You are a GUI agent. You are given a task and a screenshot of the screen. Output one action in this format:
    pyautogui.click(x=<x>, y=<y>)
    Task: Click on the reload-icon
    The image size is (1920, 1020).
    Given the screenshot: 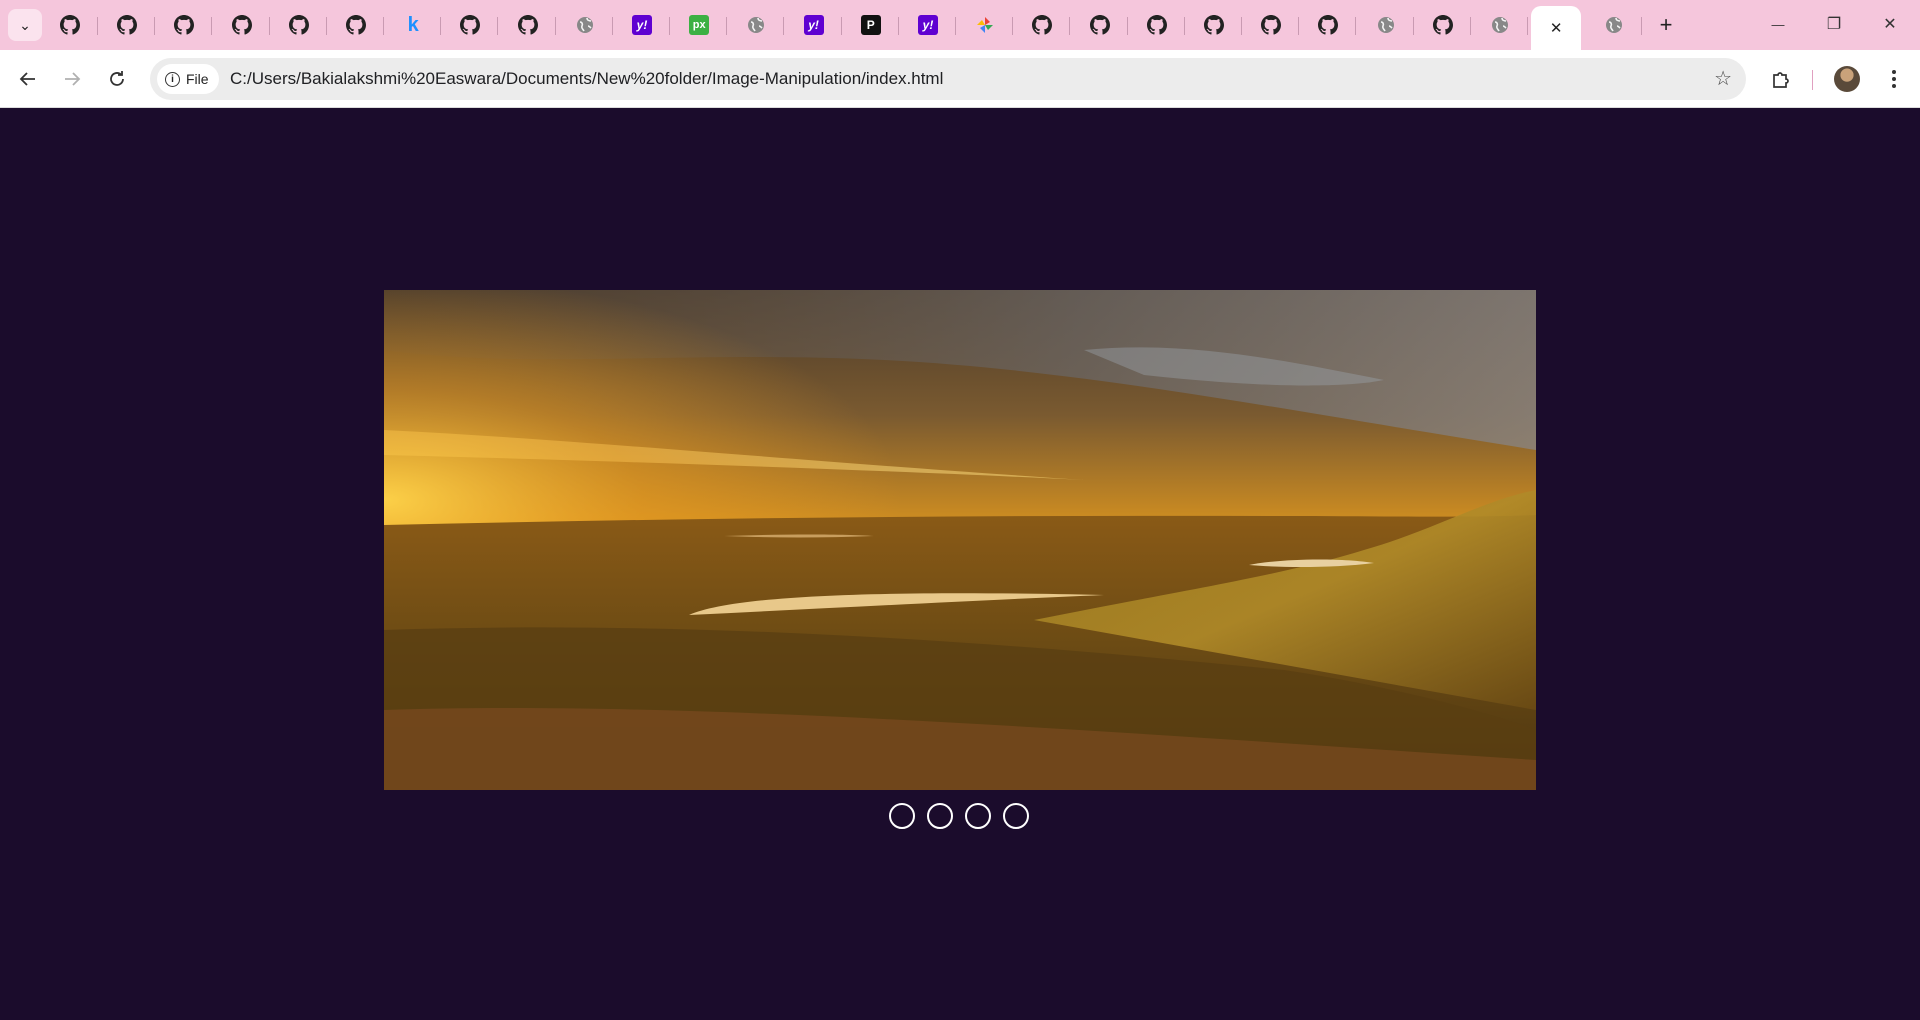 What is the action you would take?
    pyautogui.click(x=117, y=78)
    